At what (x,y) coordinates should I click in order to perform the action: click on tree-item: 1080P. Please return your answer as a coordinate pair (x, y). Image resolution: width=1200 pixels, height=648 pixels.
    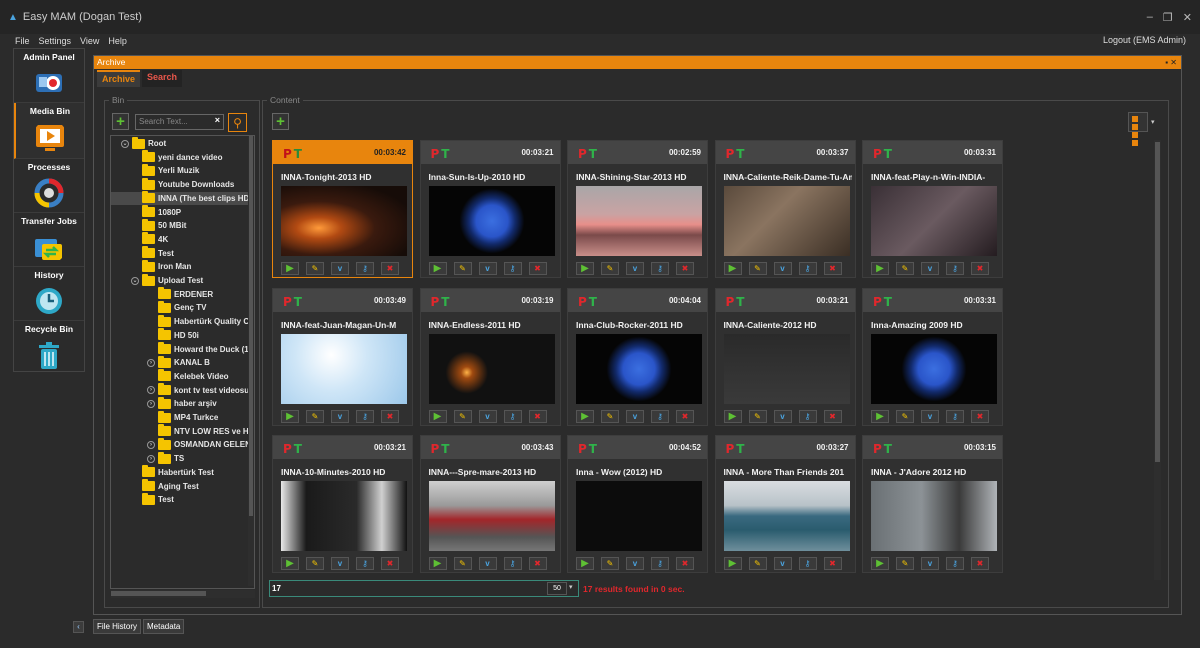
    Looking at the image, I should click on (181, 212).